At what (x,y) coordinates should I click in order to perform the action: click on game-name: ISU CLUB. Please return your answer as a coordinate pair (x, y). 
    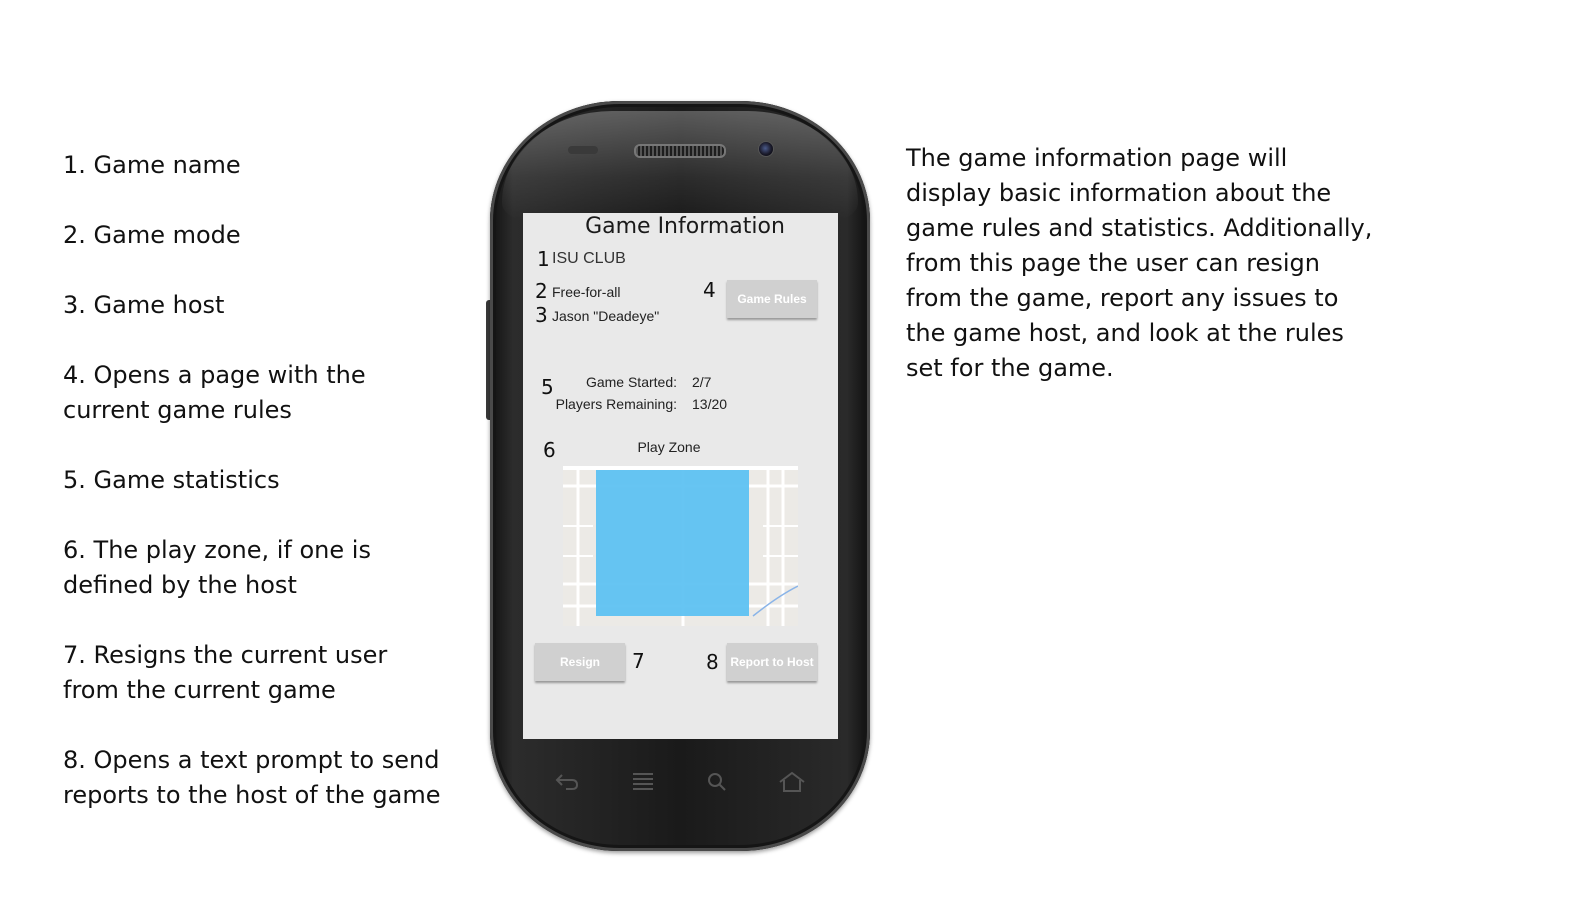
    Looking at the image, I should click on (589, 258).